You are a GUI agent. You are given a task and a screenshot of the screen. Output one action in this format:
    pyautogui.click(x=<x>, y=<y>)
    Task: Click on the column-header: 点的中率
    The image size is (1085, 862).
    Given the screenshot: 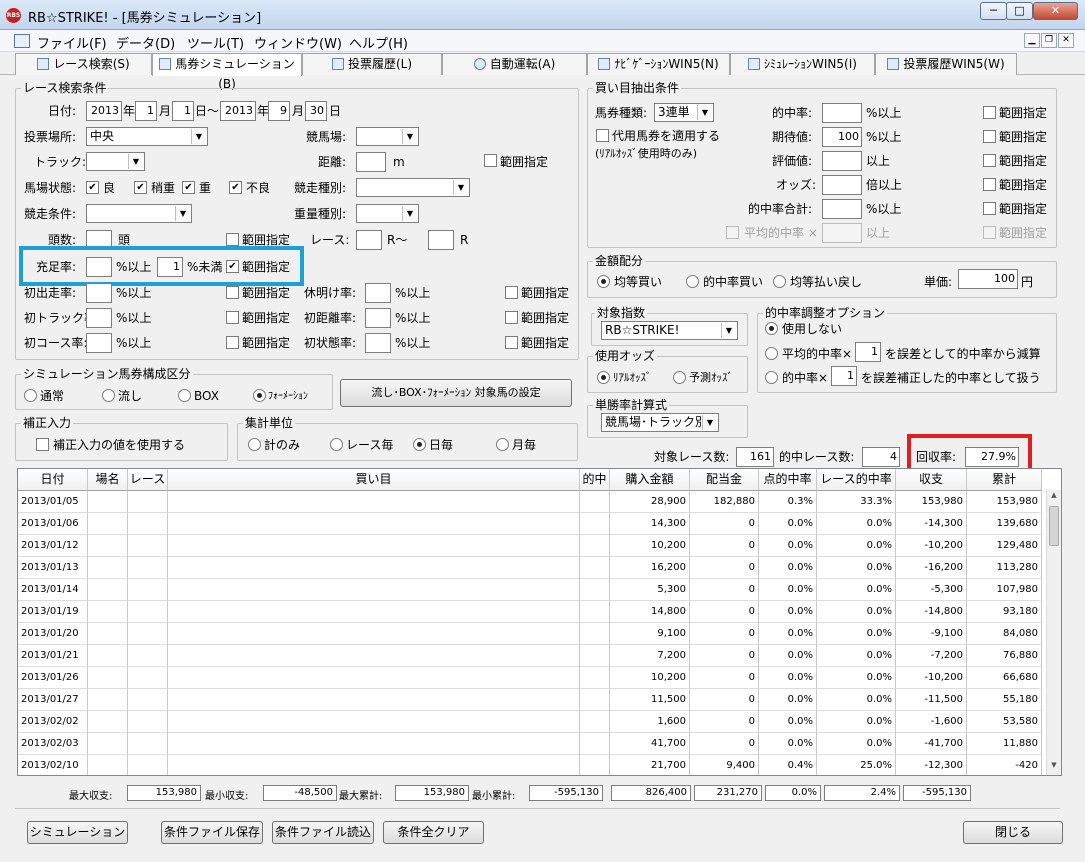 What is the action you would take?
    pyautogui.click(x=788, y=480)
    